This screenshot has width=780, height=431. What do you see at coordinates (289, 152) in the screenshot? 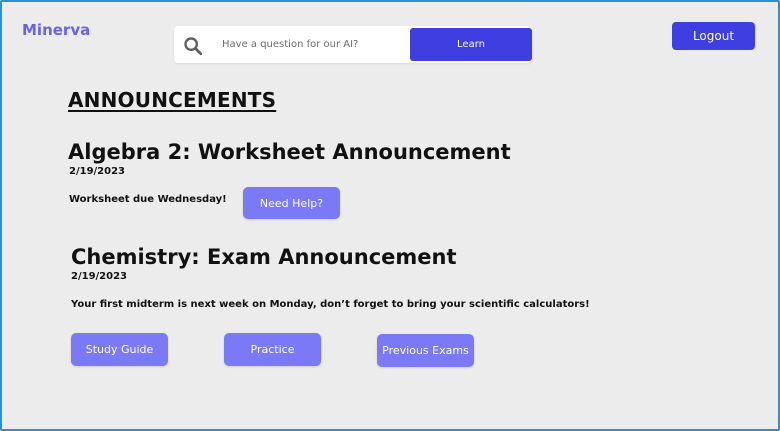
I see `announcement-title: Algebra 2: Worksheet Announcement` at bounding box center [289, 152].